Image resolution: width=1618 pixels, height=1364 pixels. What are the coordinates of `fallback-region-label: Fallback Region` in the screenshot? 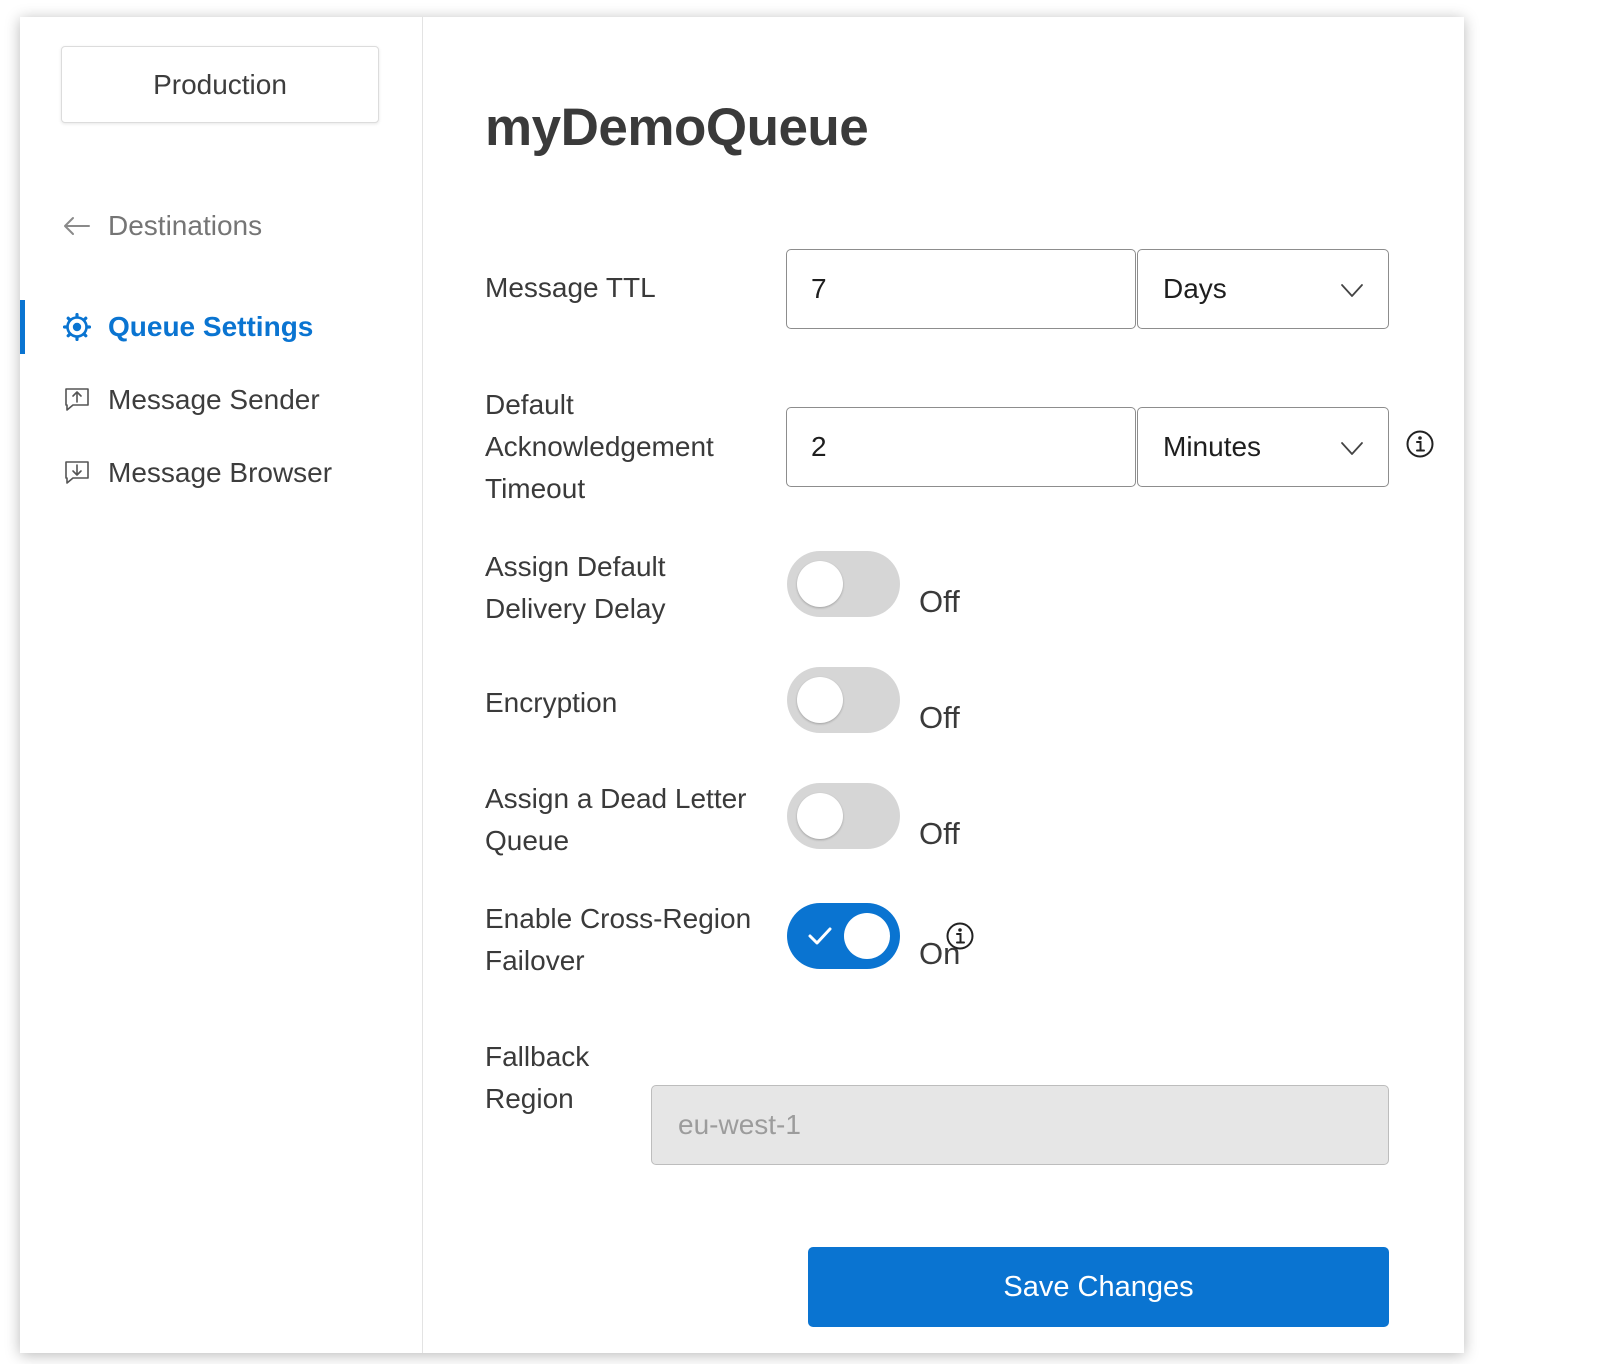 It's located at (537, 1077).